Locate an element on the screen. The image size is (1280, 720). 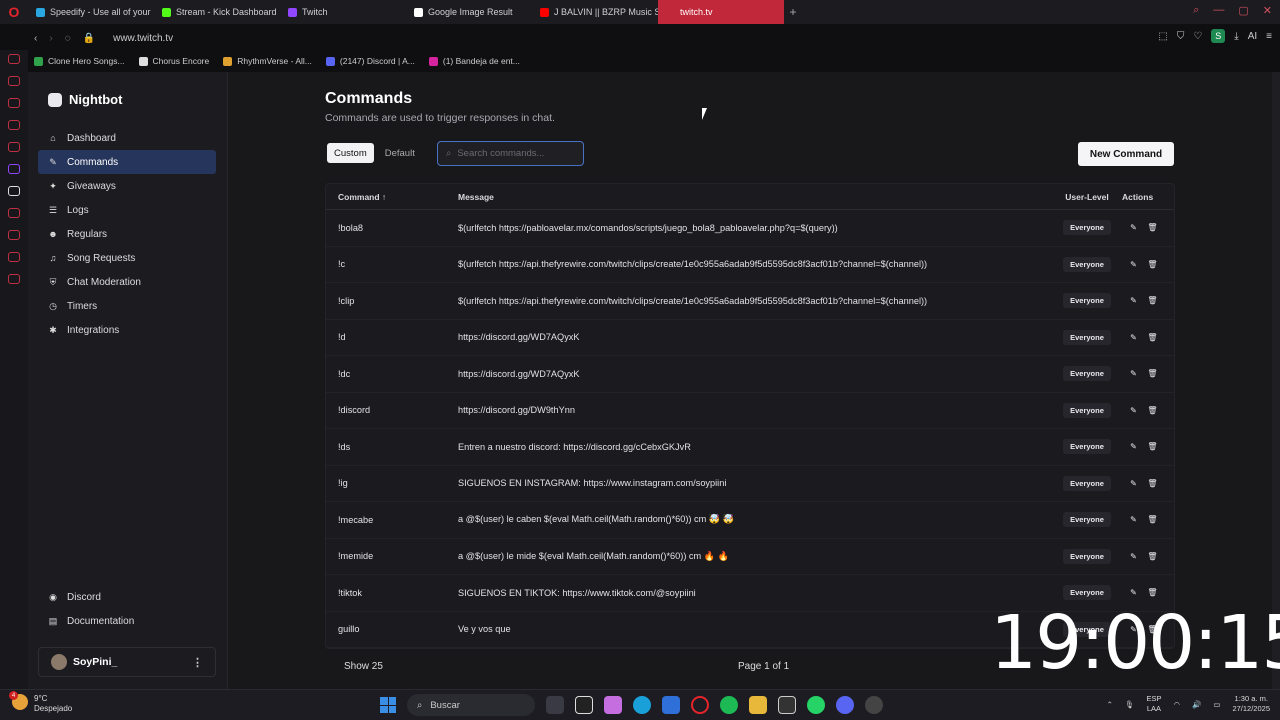
table-row: !d https://discord.gg/WD7AQyxK Everyone ✎ 🗑 is located at coordinates (750, 338).